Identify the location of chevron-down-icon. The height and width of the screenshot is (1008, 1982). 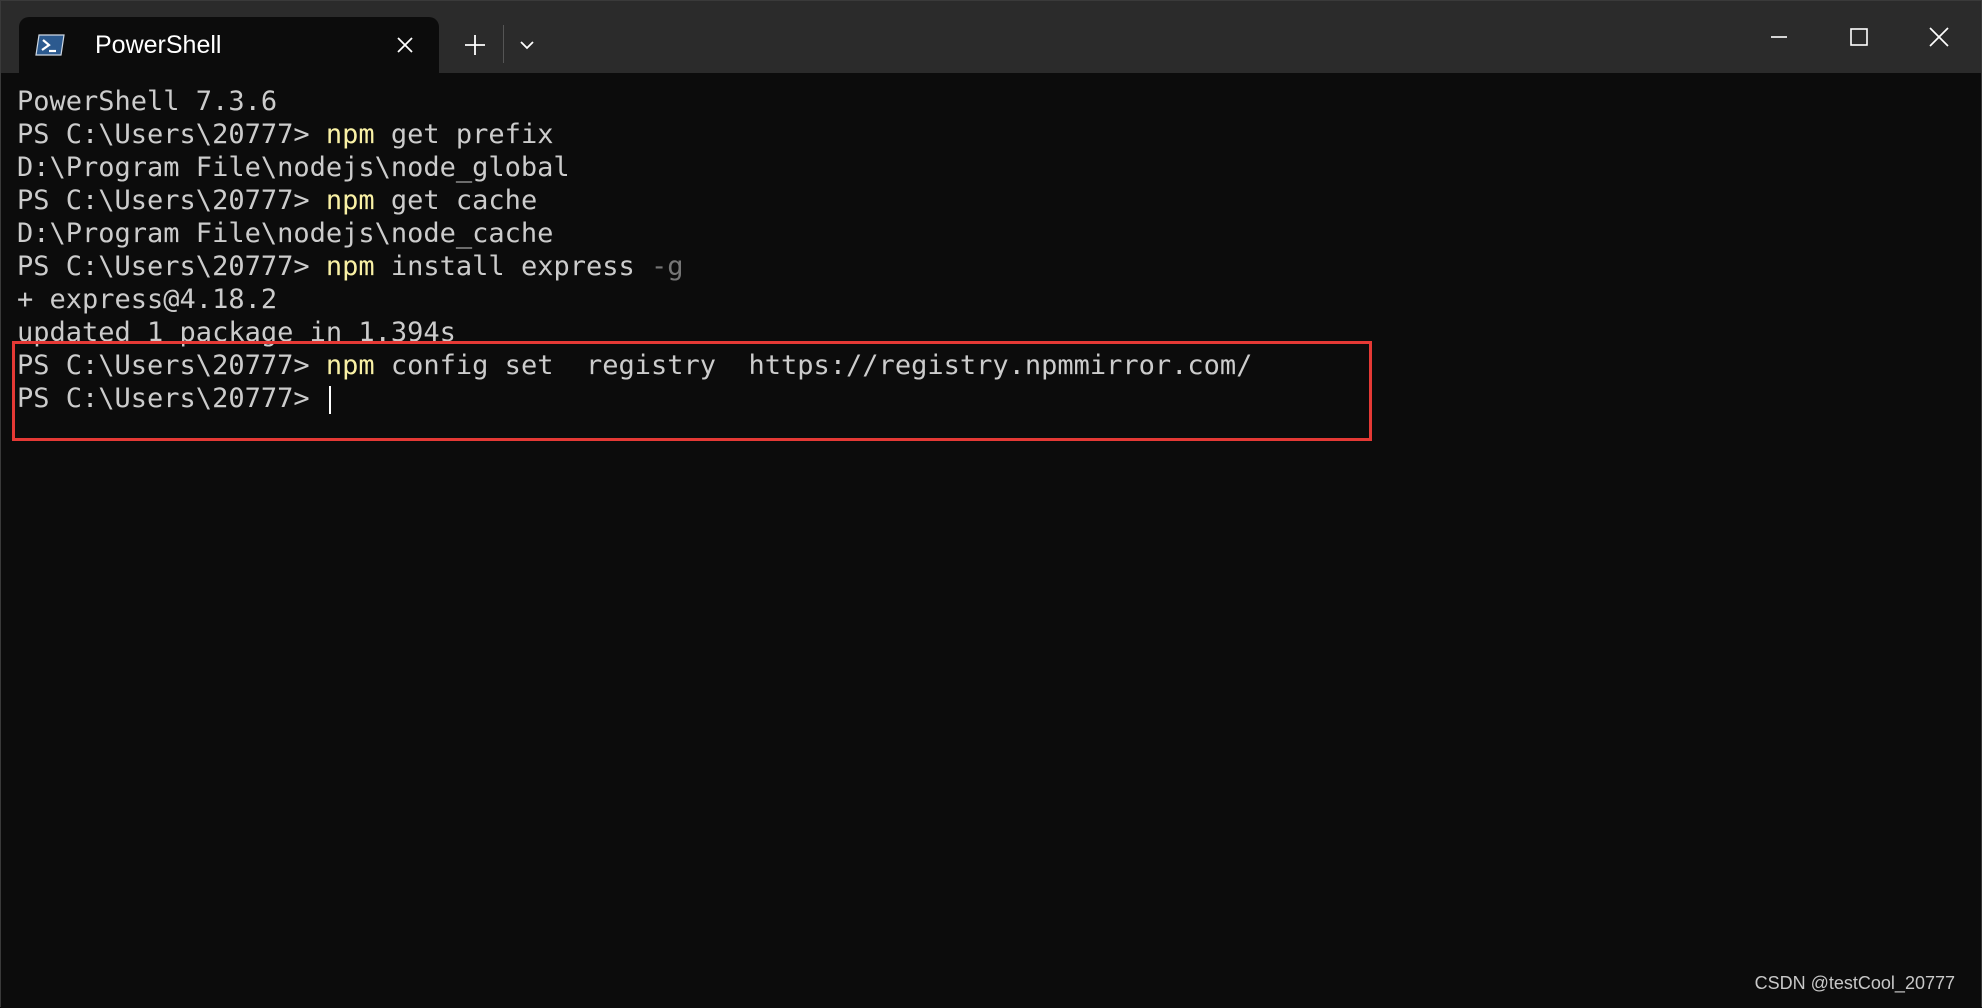
(527, 45).